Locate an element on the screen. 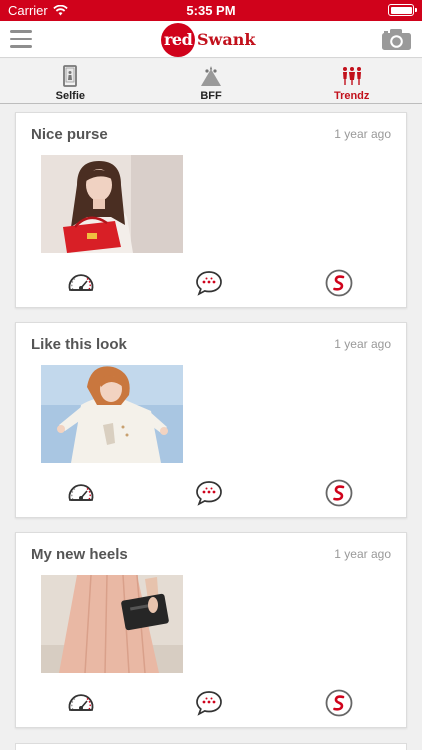  battery-icon is located at coordinates (402, 10).